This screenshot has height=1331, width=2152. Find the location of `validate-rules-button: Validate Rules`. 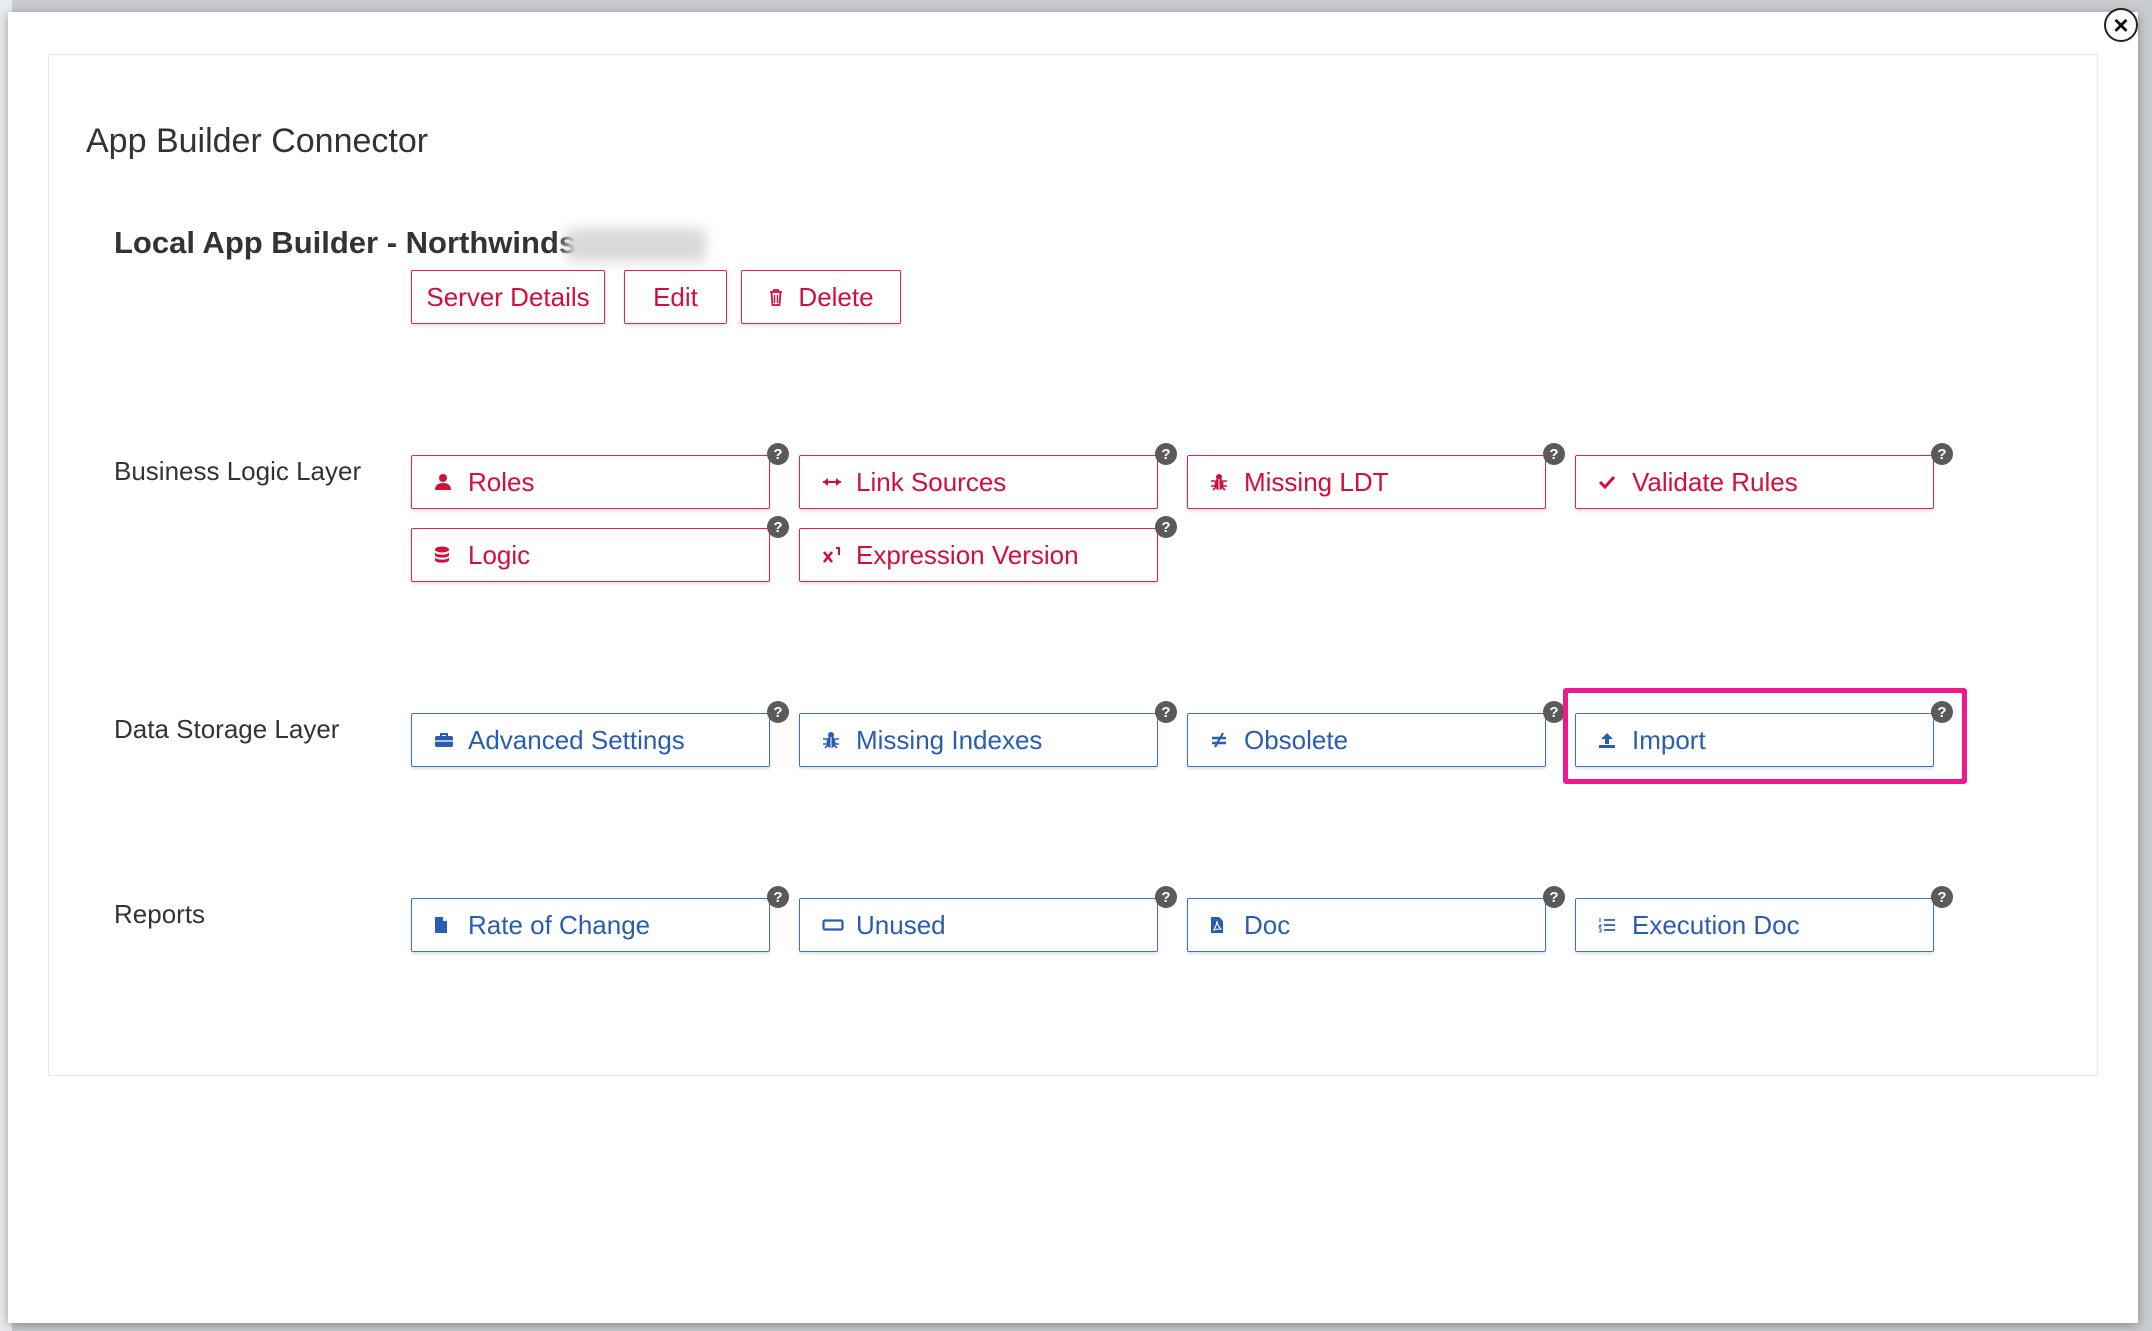

validate-rules-button: Validate Rules is located at coordinates (1754, 482).